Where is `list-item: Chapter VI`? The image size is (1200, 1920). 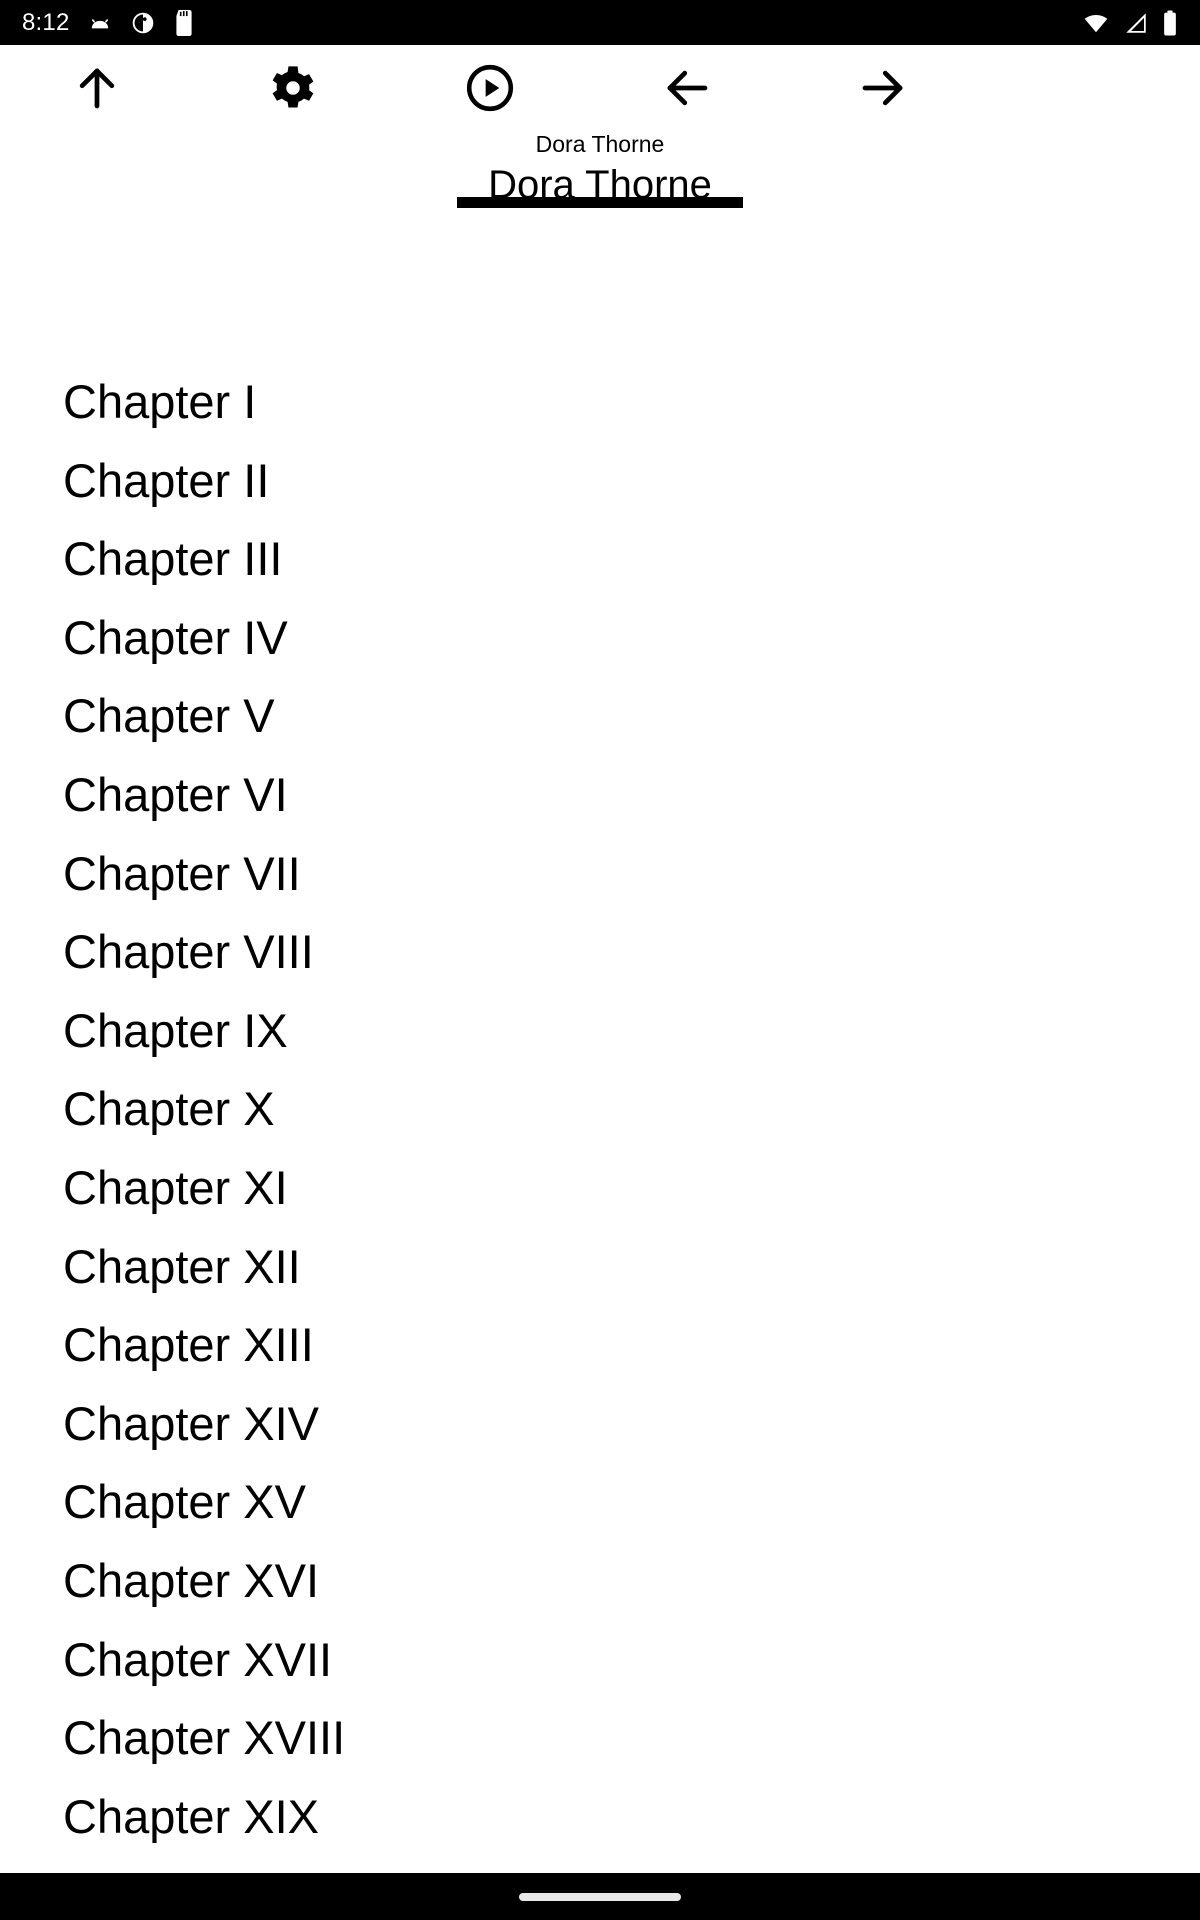 list-item: Chapter VI is located at coordinates (631, 795).